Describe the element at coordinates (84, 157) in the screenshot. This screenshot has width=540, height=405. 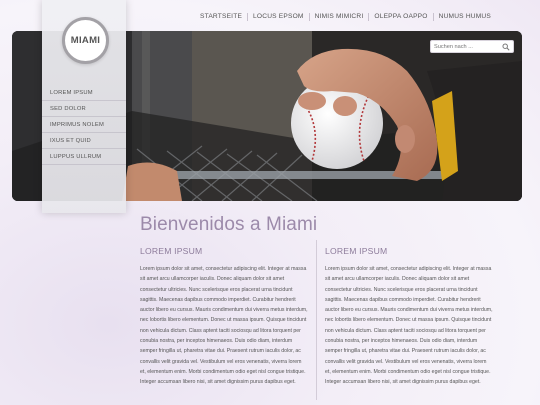
I see `sidebar-item-luppus-ullrum: LUPPUS ULLRUM` at that location.